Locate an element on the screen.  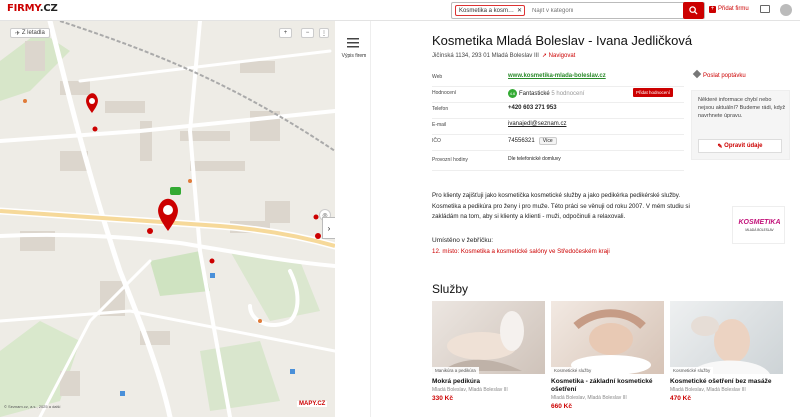
rating-count: 5 hodnocení is located at coordinates (567, 94).